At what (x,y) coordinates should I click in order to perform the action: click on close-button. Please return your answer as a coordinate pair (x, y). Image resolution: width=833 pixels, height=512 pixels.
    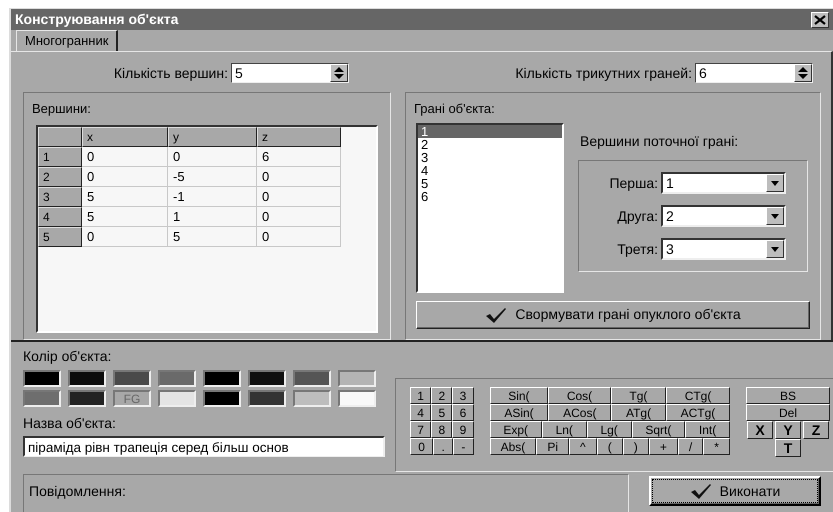
    Looking at the image, I should click on (820, 20).